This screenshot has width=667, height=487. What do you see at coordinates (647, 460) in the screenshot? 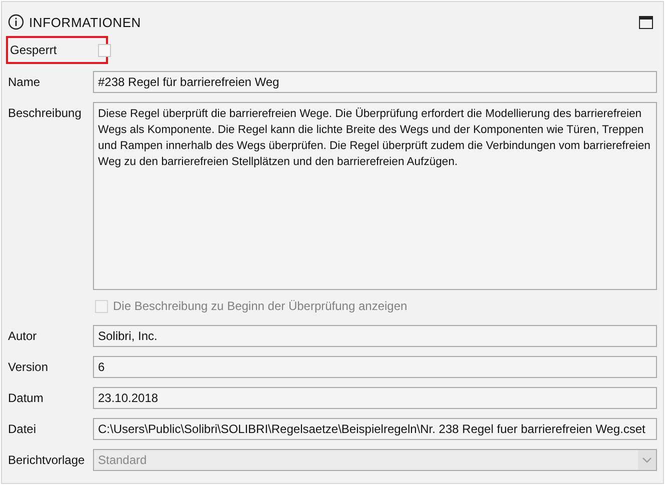
I see `chevron-down-icon` at bounding box center [647, 460].